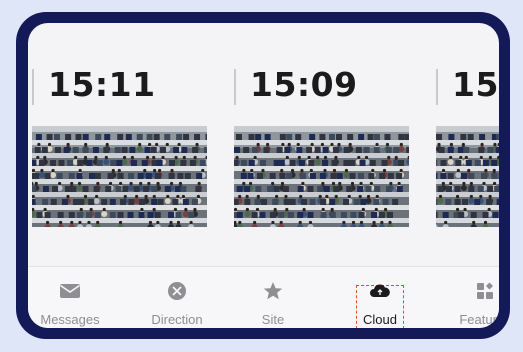 This screenshot has height=352, width=523. What do you see at coordinates (304, 84) in the screenshot?
I see `clip-time: 15:09` at bounding box center [304, 84].